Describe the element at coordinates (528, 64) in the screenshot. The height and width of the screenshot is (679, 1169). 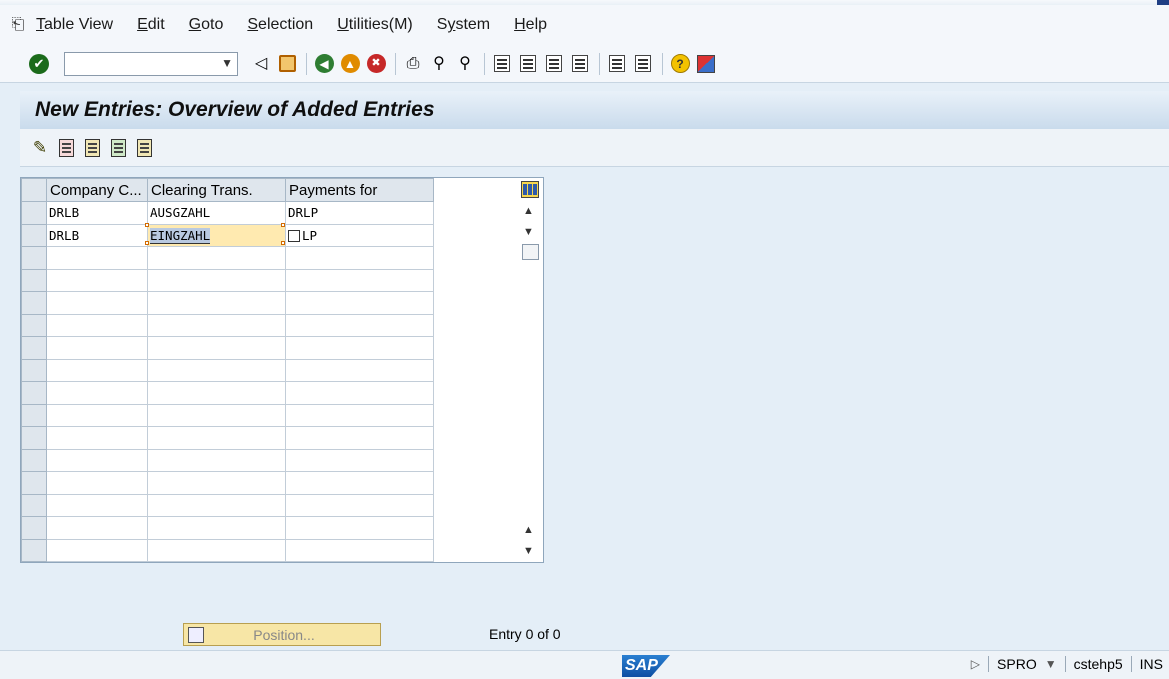
I see `previous-page-button` at that location.